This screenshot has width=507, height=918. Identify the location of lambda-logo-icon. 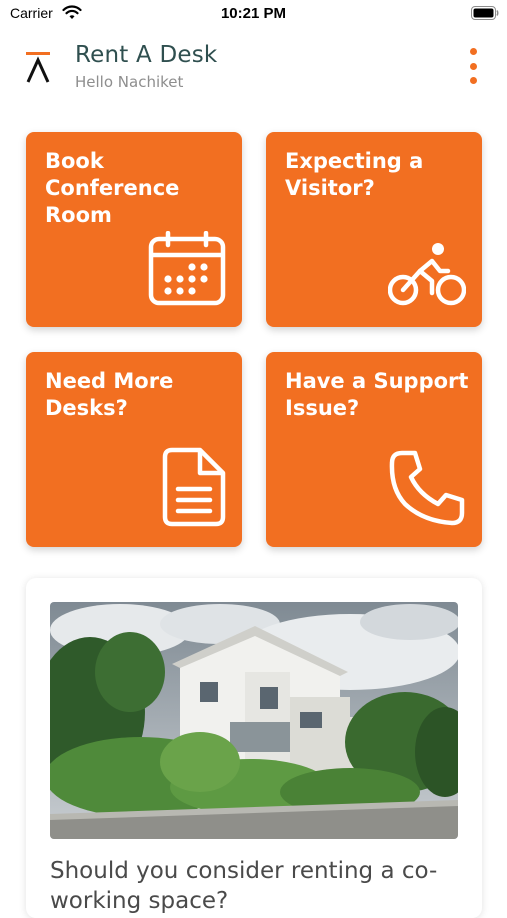
(38, 67).